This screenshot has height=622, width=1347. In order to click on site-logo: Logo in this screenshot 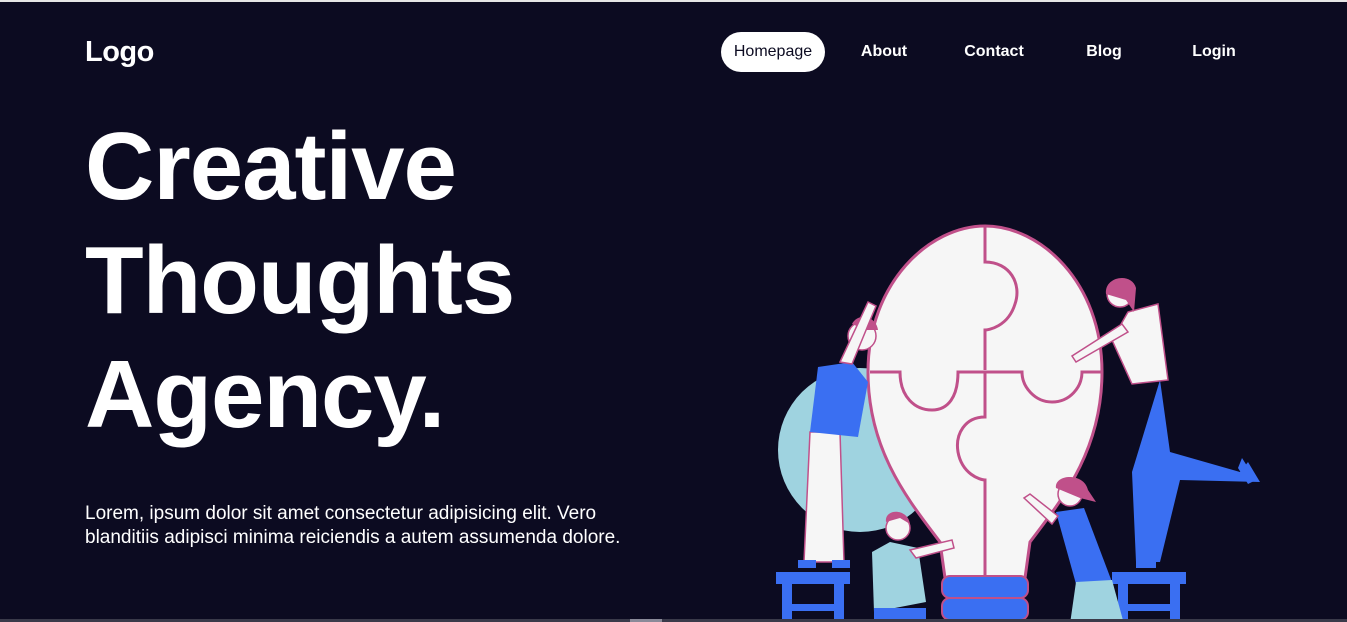, I will do `click(119, 52)`.